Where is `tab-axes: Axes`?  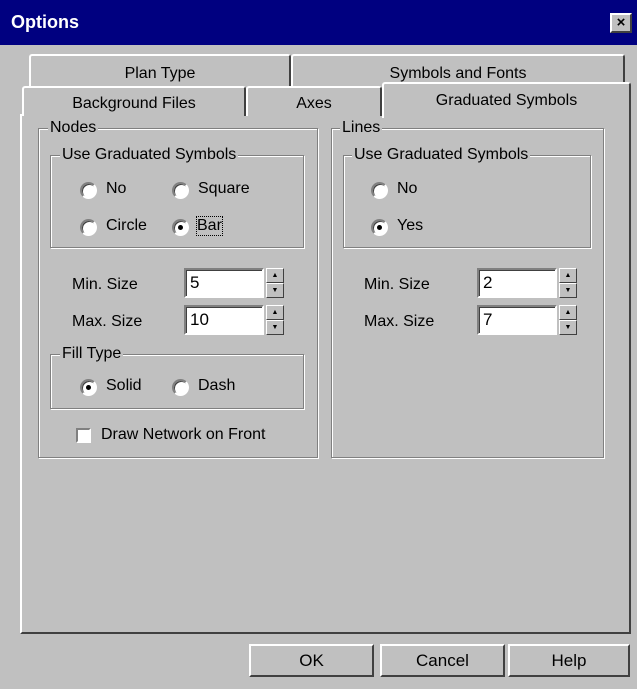
tab-axes: Axes is located at coordinates (314, 101).